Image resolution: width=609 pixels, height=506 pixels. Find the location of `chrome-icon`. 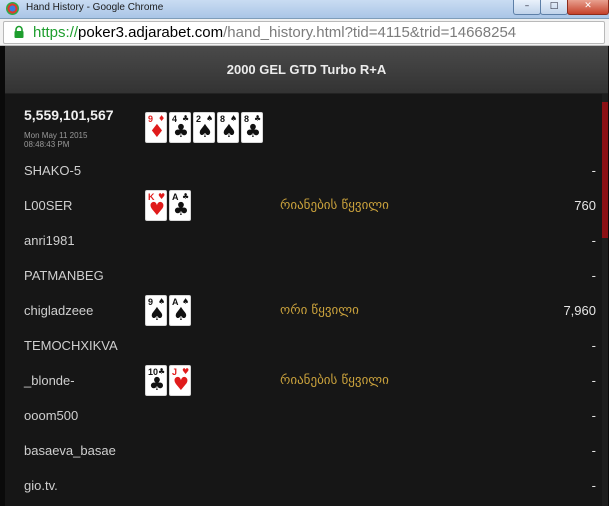

chrome-icon is located at coordinates (12, 8).